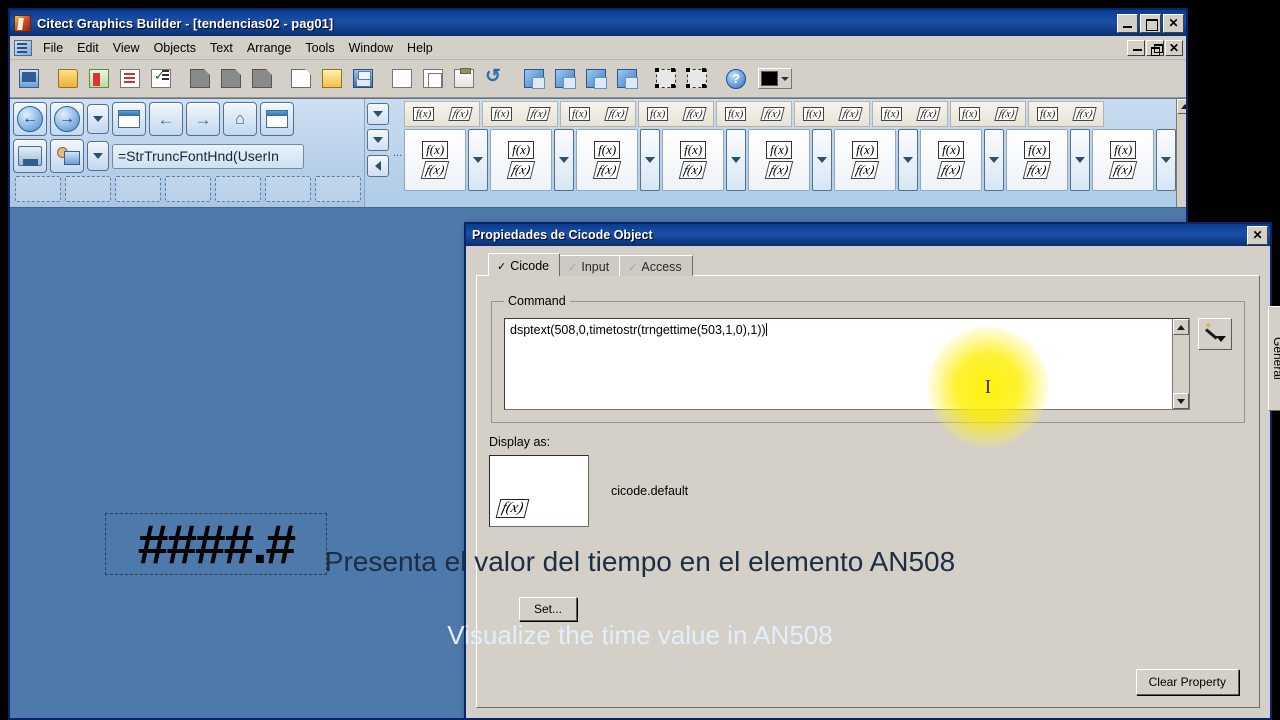 This screenshot has height=720, width=1280. I want to click on copy-button, so click(433, 78).